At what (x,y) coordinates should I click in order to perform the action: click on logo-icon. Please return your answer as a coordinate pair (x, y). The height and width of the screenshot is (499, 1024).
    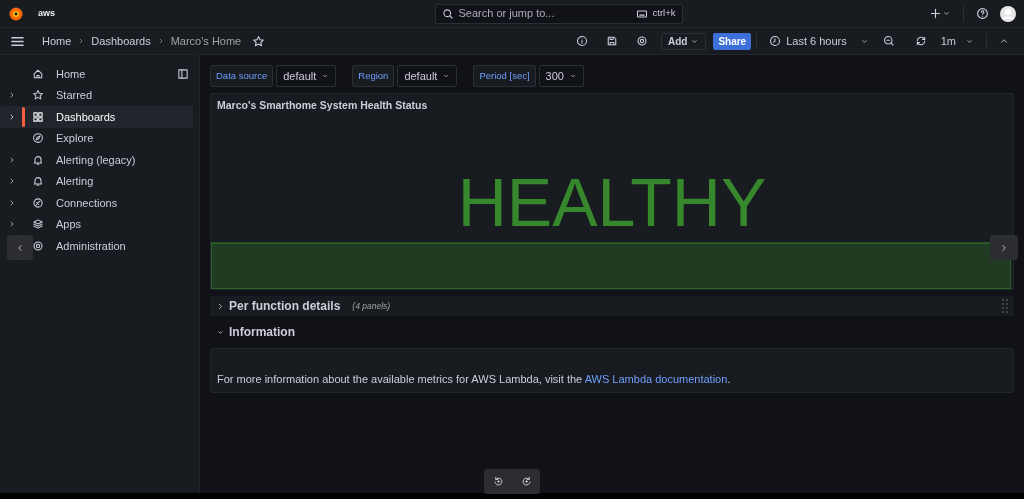
    Looking at the image, I should click on (16, 13).